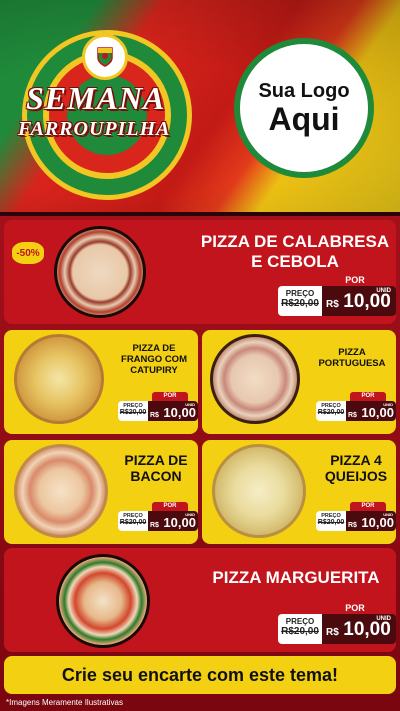 Image resolution: width=400 pixels, height=711 pixels. I want to click on product-name: PIZZA PORTUGUESA, so click(352, 358).